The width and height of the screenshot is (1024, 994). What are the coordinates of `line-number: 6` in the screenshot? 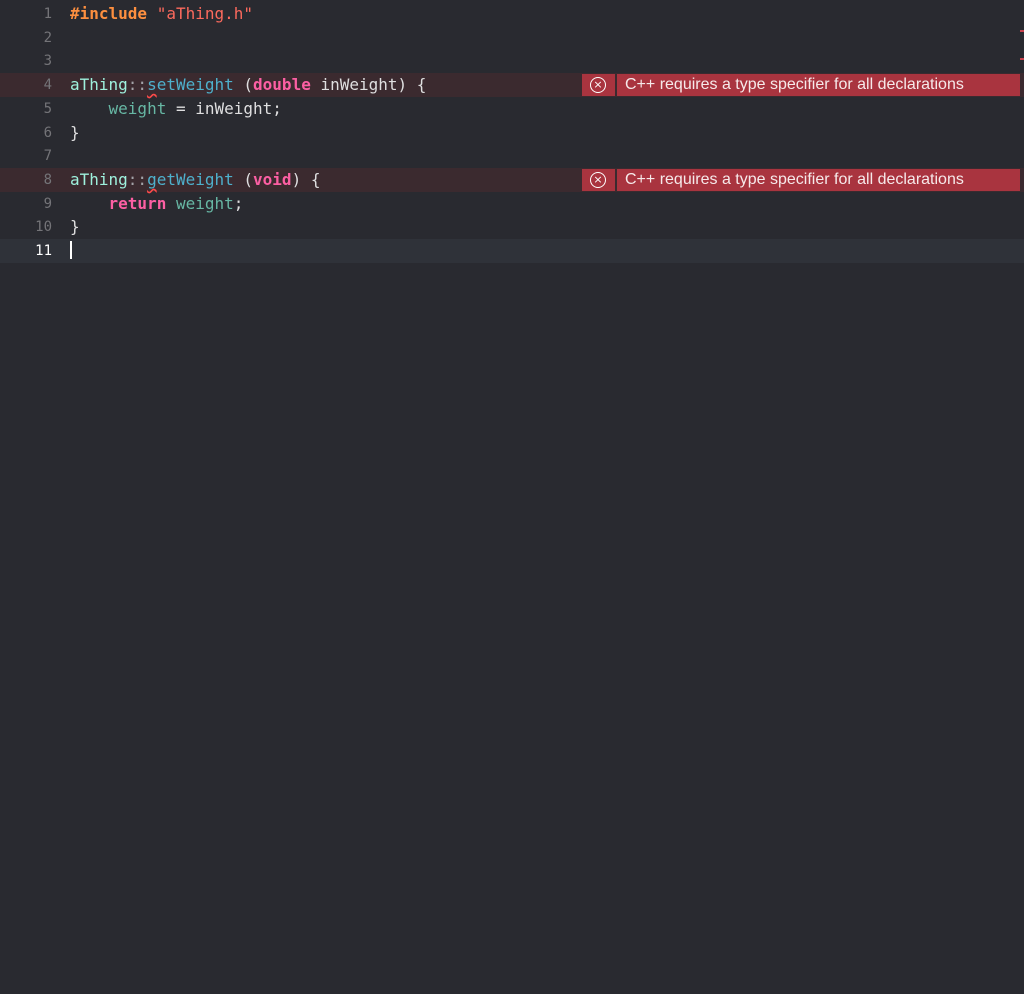 It's located at (47, 132).